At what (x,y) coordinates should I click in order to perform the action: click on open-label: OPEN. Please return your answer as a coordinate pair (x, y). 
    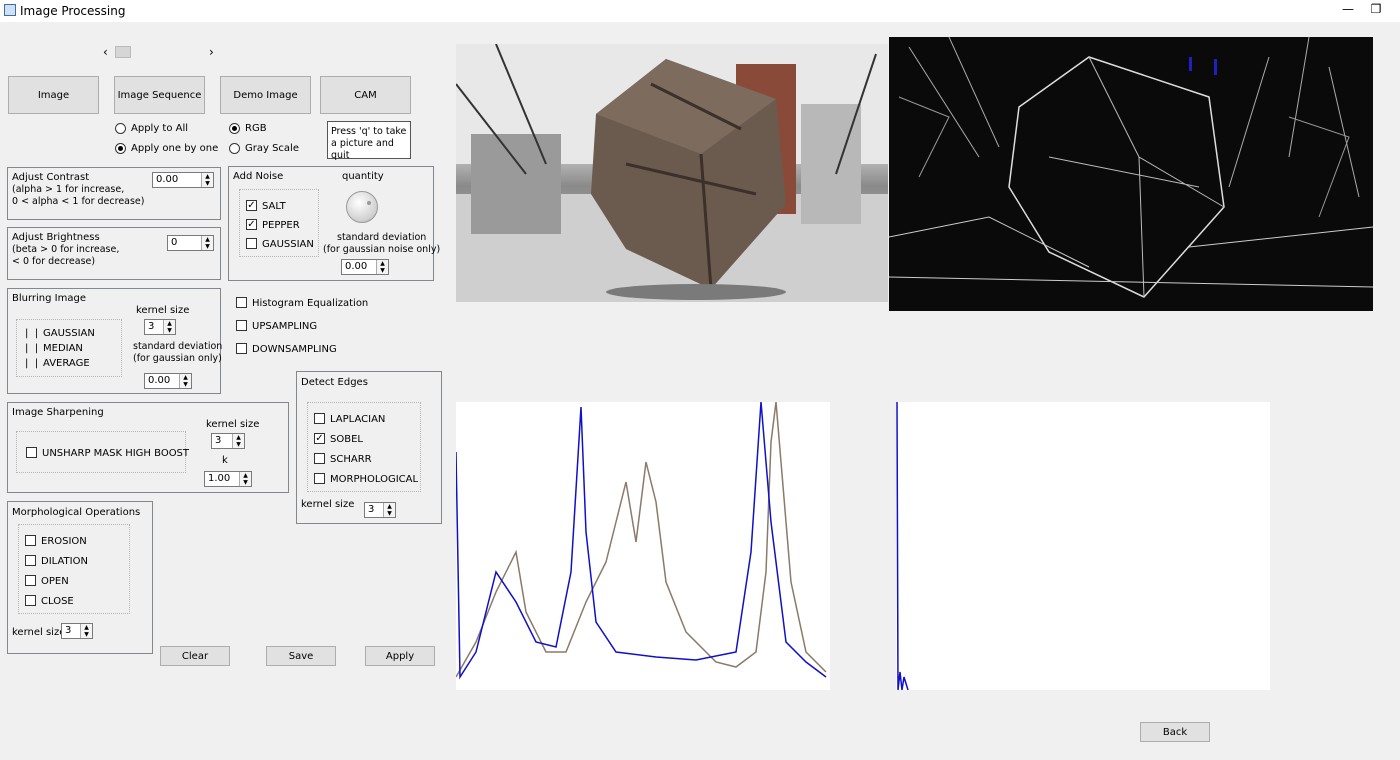
    Looking at the image, I should click on (55, 581).